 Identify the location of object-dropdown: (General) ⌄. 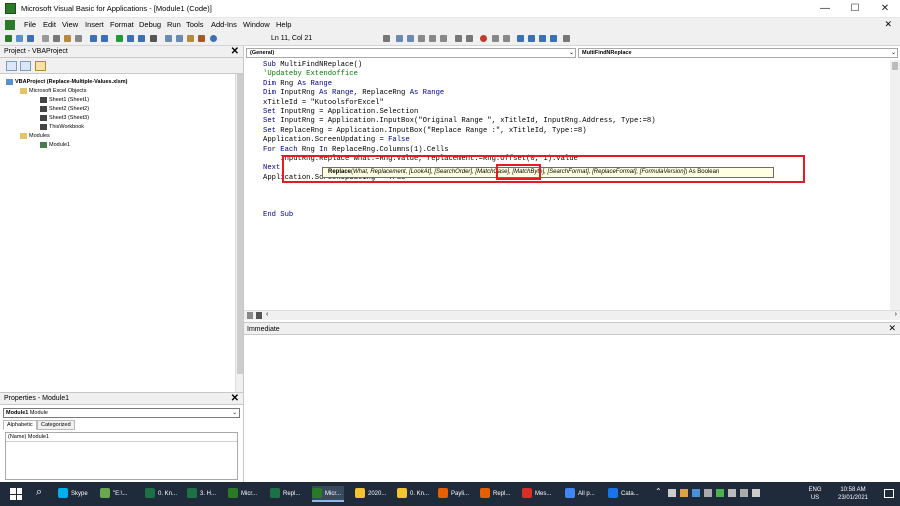
(411, 53).